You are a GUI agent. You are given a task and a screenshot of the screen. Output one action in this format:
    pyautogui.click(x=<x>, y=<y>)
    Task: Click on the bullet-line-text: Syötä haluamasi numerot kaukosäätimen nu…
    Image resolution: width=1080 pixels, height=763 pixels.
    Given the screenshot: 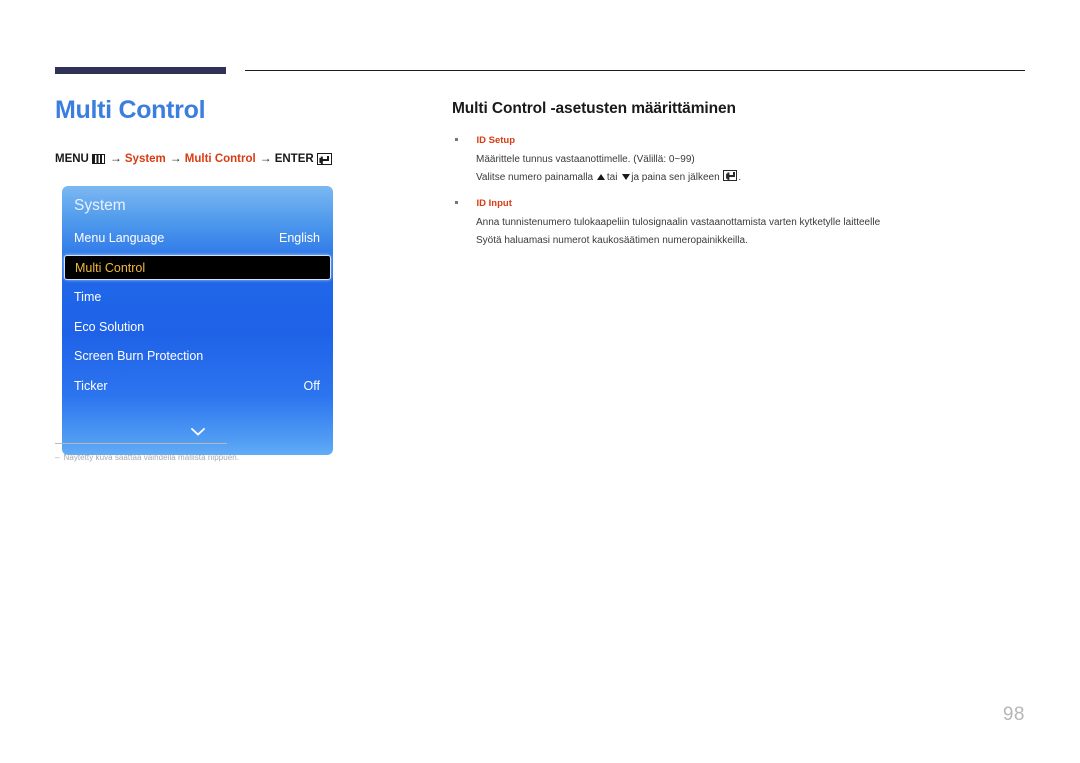 What is the action you would take?
    pyautogui.click(x=612, y=240)
    